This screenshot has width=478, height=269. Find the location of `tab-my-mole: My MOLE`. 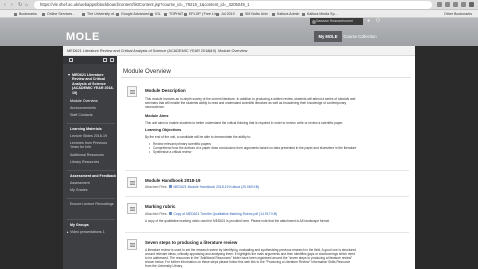

tab-my-mole: My MOLE is located at coordinates (328, 36).